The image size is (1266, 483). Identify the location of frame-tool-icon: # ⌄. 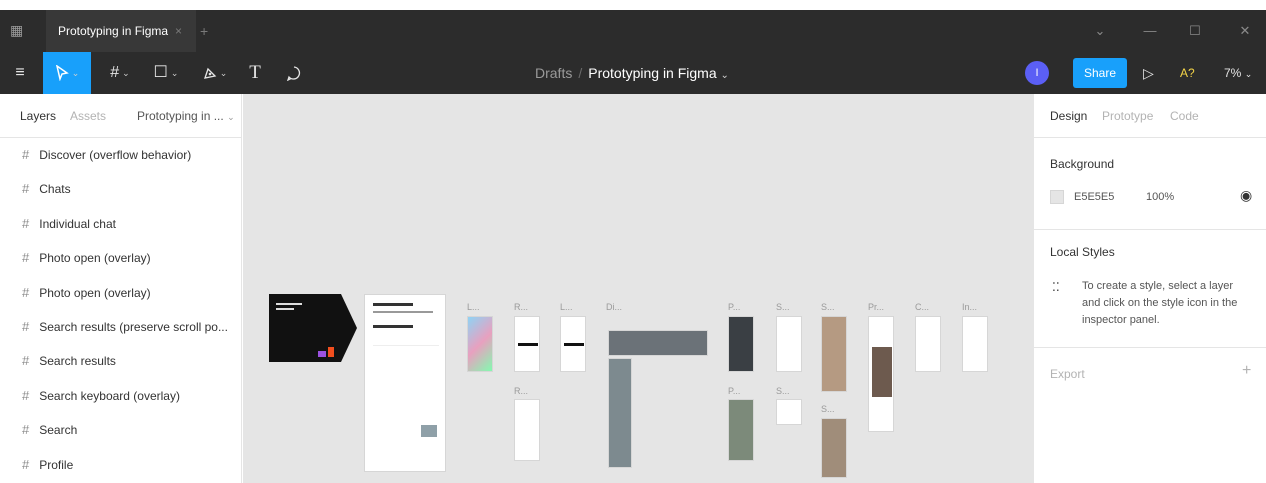
(120, 73).